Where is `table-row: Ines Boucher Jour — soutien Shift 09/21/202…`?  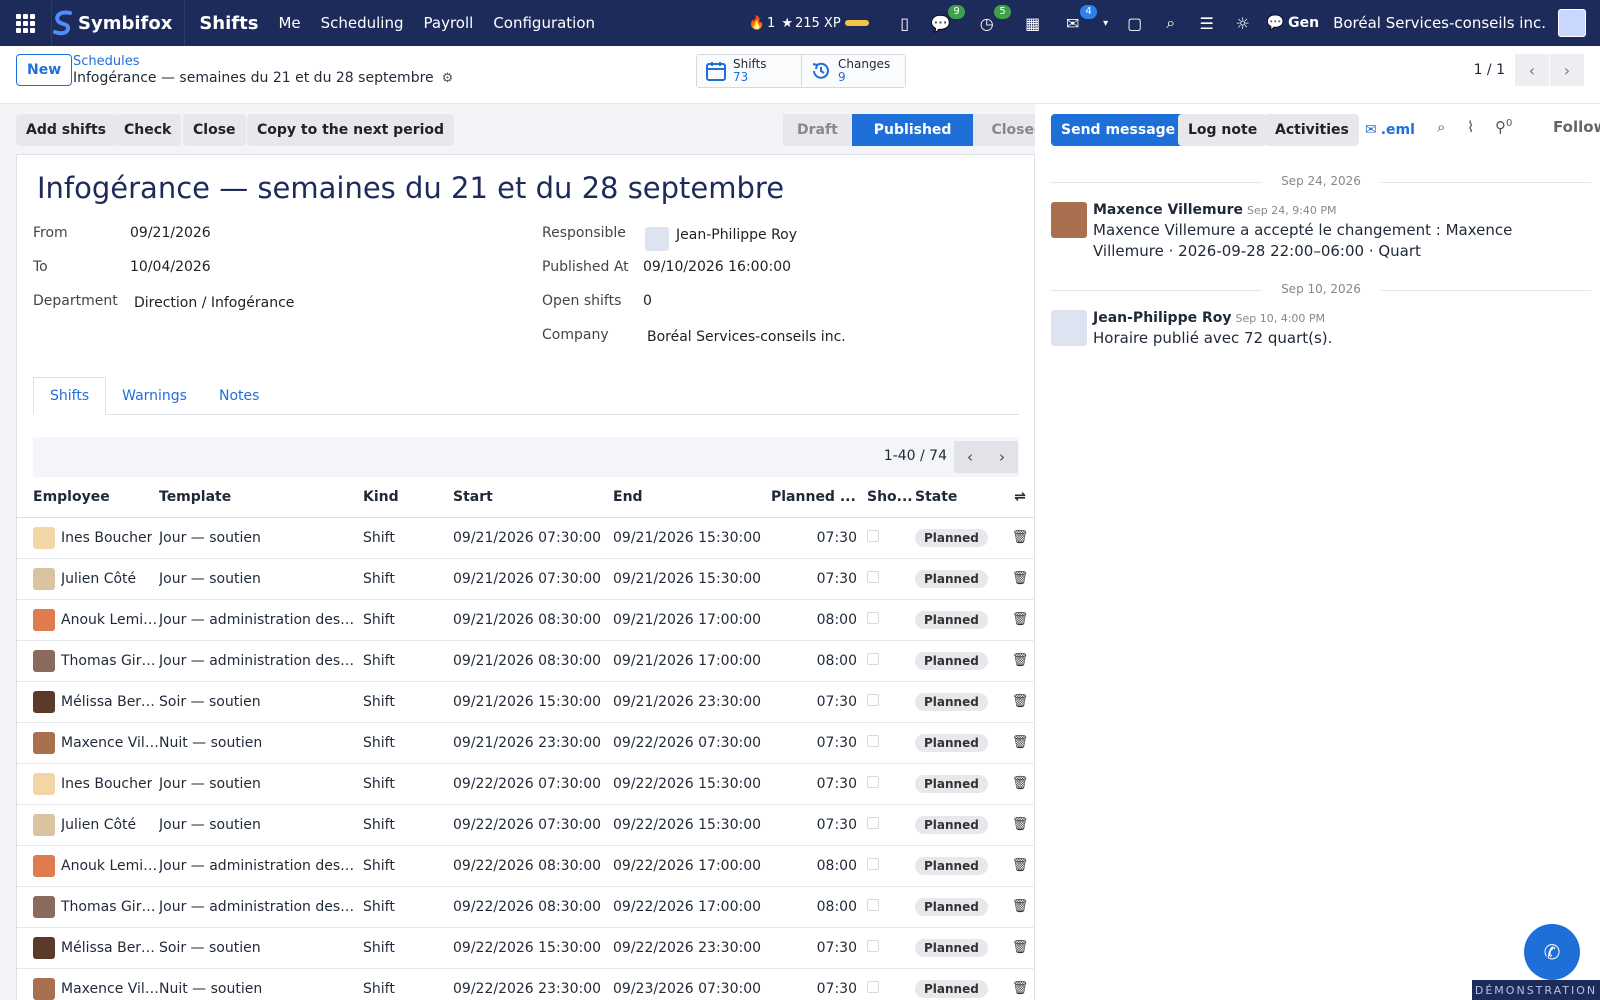
table-row: Ines Boucher Jour — soutien Shift 09/21/202… is located at coordinates (526, 538).